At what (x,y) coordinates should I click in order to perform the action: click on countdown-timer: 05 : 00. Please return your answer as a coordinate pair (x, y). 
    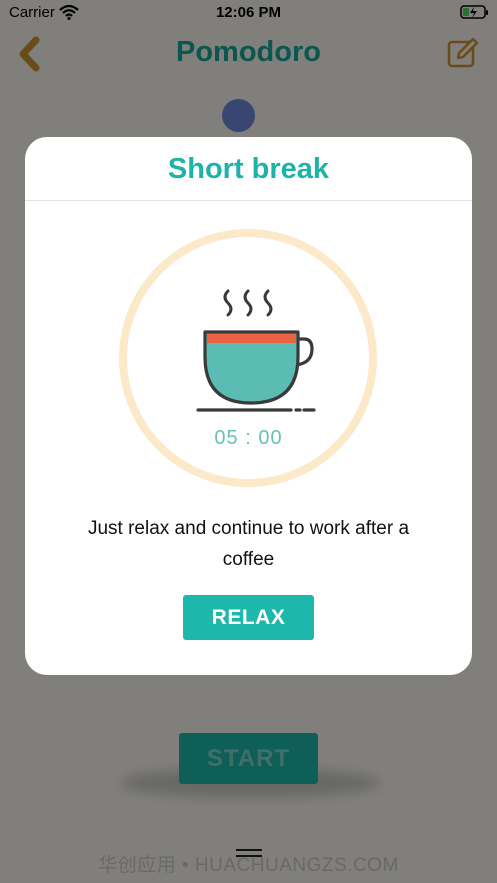
    Looking at the image, I should click on (248, 438).